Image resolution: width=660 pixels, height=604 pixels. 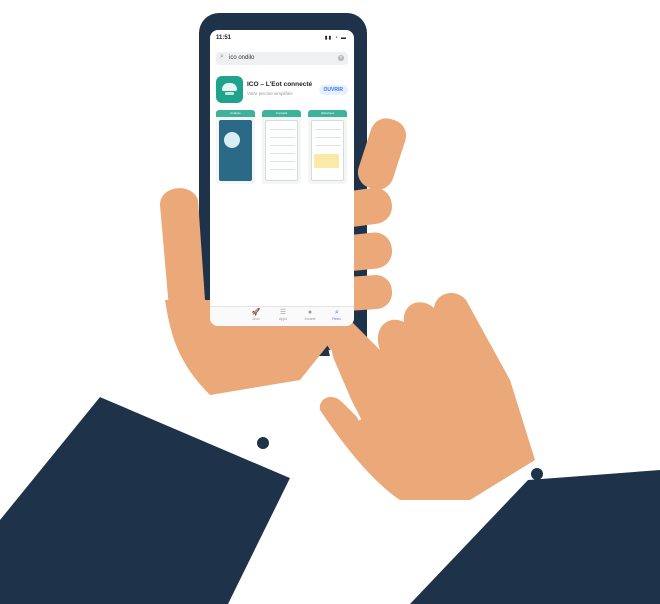 I want to click on tab-games: 🚀 Jeux, so click(x=256, y=315).